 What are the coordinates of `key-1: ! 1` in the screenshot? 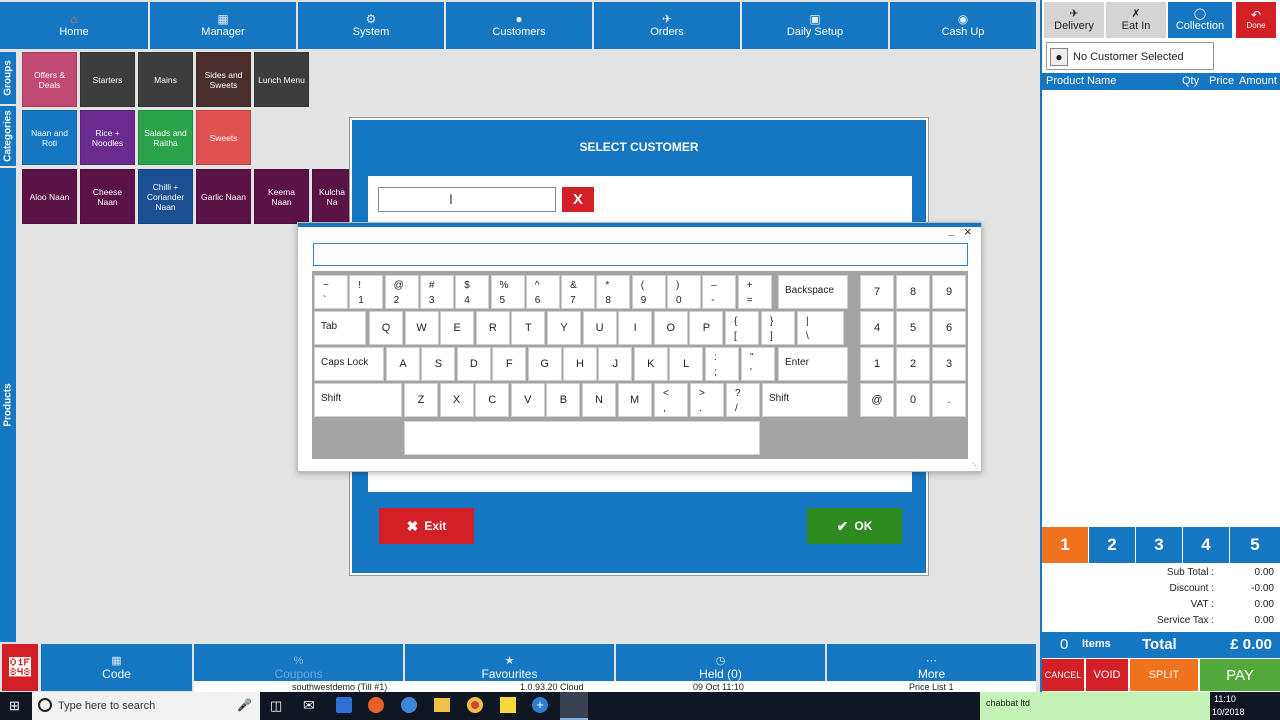 It's located at (366, 292).